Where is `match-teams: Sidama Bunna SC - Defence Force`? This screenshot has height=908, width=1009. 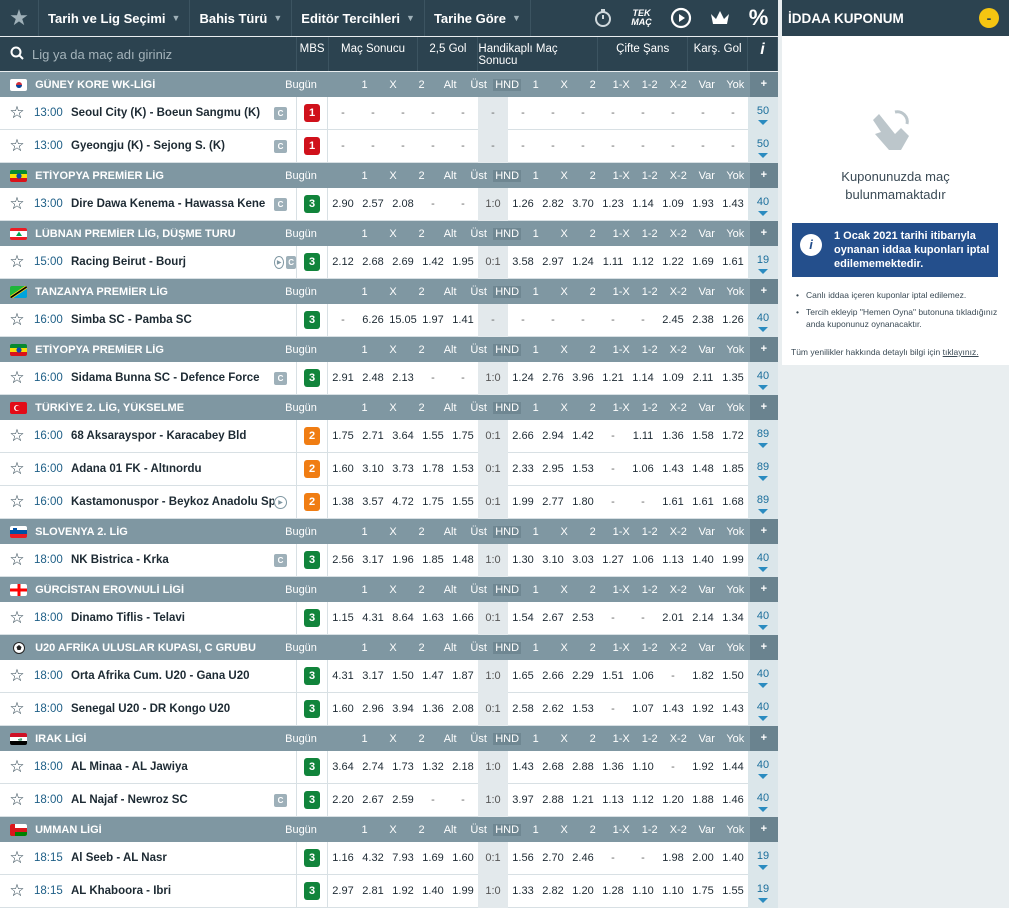
match-teams: Sidama Bunna SC - Defence Force is located at coordinates (172, 378).